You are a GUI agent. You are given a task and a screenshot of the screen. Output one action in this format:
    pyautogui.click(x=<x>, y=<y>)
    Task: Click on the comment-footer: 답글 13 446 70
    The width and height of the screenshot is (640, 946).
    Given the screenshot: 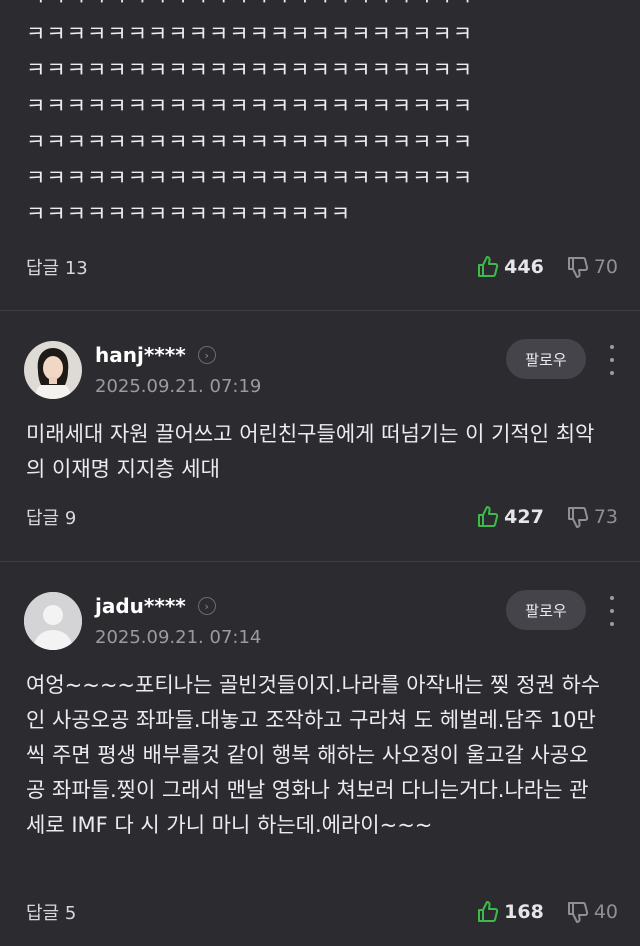 What is the action you would take?
    pyautogui.click(x=322, y=267)
    